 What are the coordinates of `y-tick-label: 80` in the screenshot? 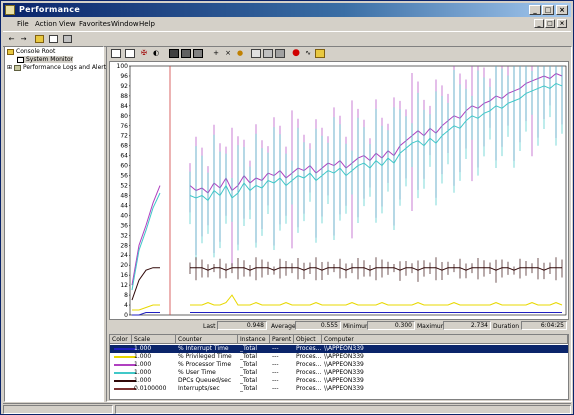 It's located at (124, 116).